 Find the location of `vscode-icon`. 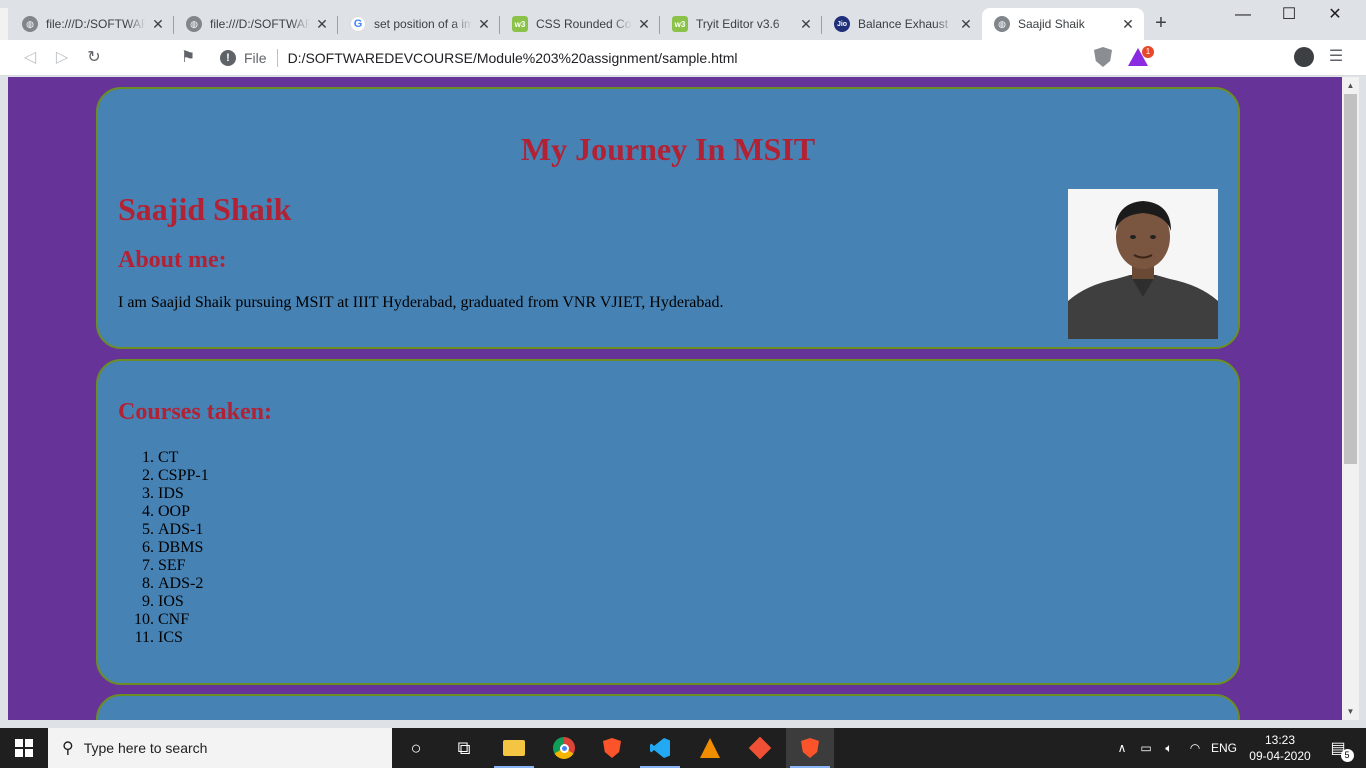

vscode-icon is located at coordinates (660, 748).